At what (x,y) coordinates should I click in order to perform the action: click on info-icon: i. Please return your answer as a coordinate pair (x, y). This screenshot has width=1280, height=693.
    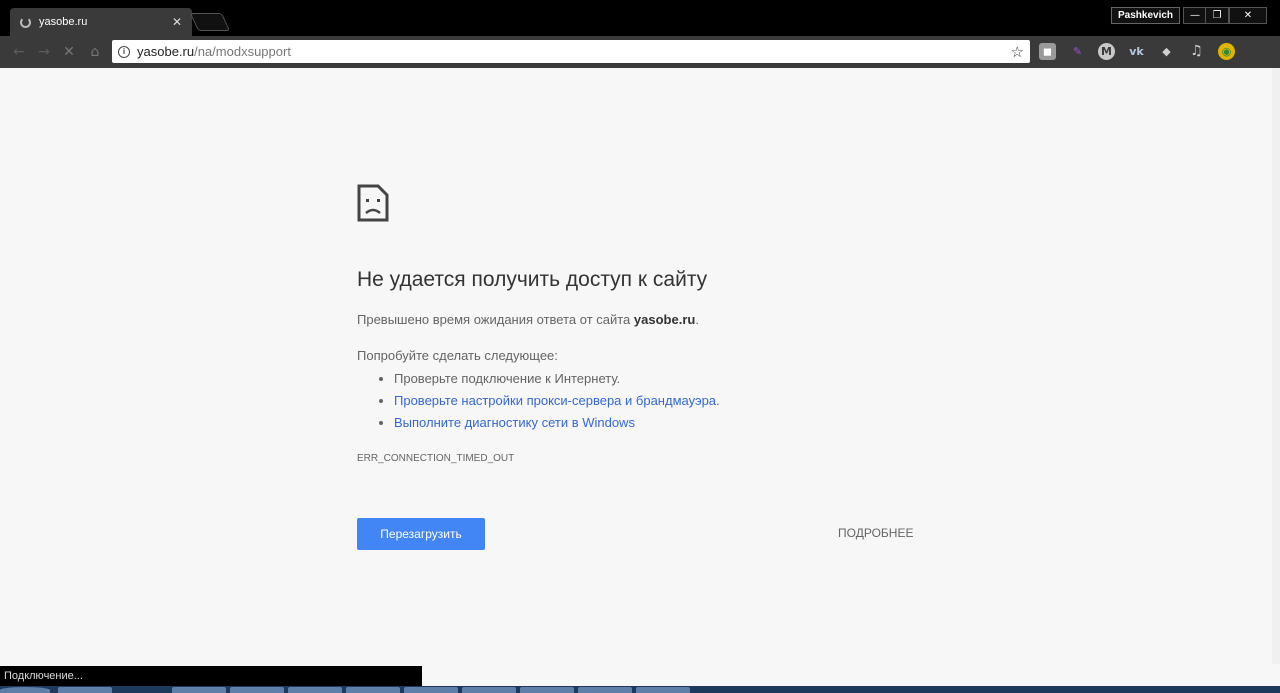
    Looking at the image, I should click on (124, 51).